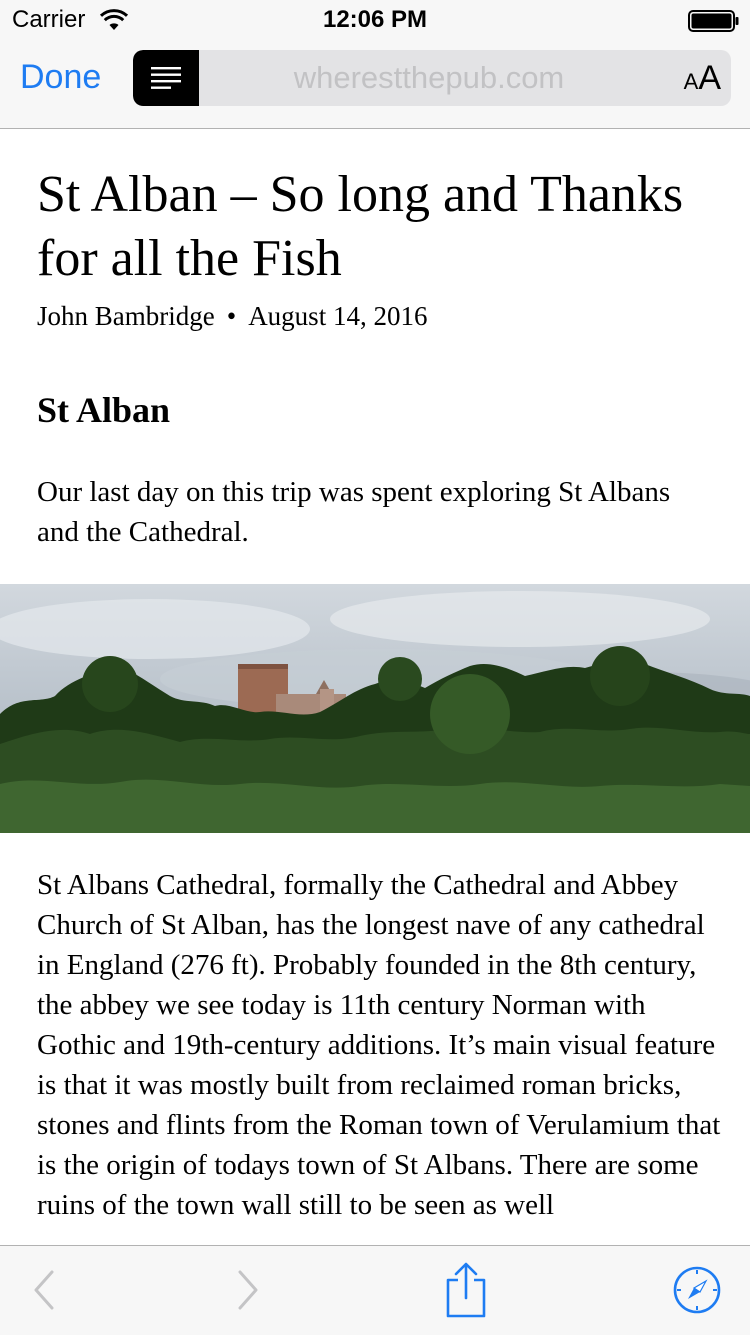 The width and height of the screenshot is (750, 1335). What do you see at coordinates (691, 81) in the screenshot?
I see `text-size-small-label: A` at bounding box center [691, 81].